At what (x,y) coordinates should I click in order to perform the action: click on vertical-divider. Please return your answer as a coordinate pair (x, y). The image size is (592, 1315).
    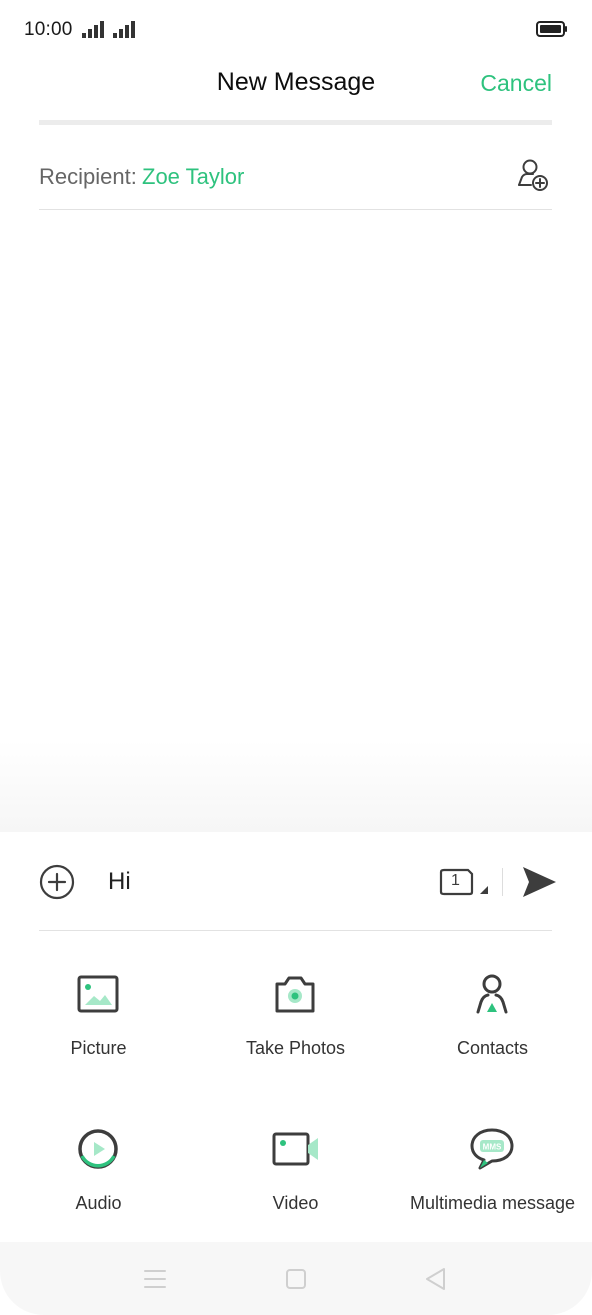
    Looking at the image, I should click on (502, 882).